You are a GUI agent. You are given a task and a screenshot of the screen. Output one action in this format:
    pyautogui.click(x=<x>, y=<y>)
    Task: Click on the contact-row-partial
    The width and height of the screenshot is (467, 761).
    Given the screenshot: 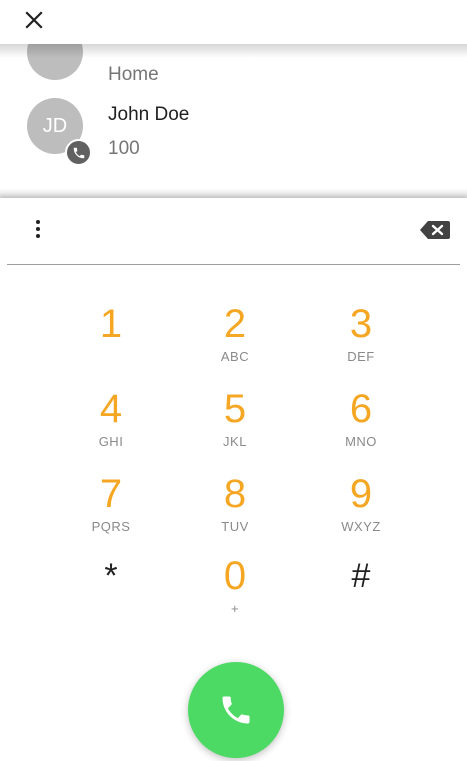 What is the action you would take?
    pyautogui.click(x=233, y=193)
    